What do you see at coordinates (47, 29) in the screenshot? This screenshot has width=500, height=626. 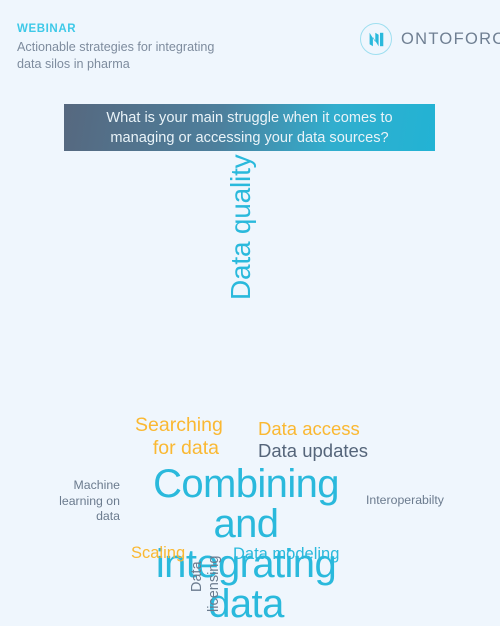 I see `webinar-eyebrow-label: WEBINAR` at bounding box center [47, 29].